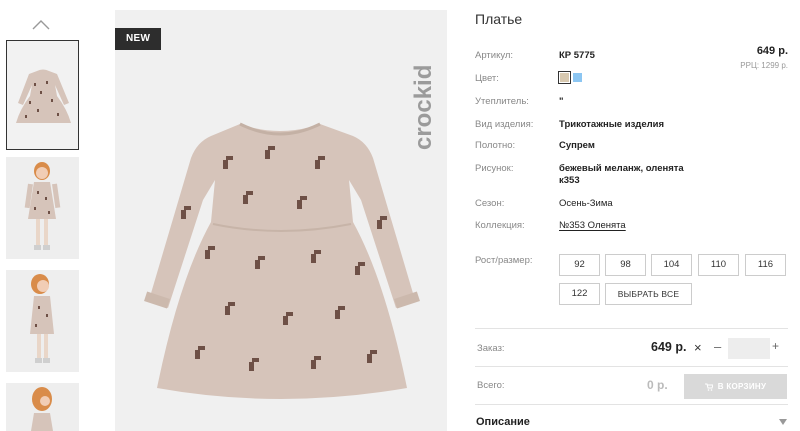 This screenshot has height=431, width=800. What do you see at coordinates (657, 385) in the screenshot?
I see `total-value: 0 р.` at bounding box center [657, 385].